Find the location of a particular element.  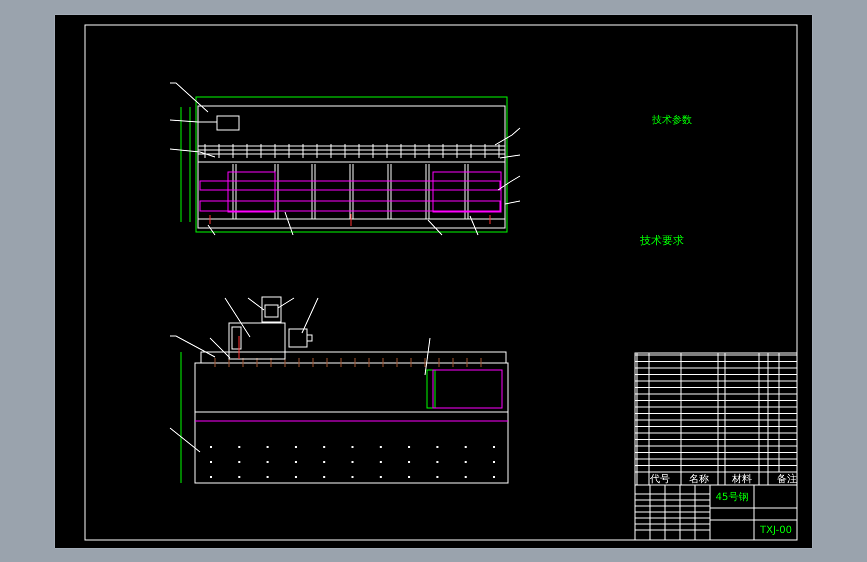

parameters-heading: 技术参数 is located at coordinates (672, 120).